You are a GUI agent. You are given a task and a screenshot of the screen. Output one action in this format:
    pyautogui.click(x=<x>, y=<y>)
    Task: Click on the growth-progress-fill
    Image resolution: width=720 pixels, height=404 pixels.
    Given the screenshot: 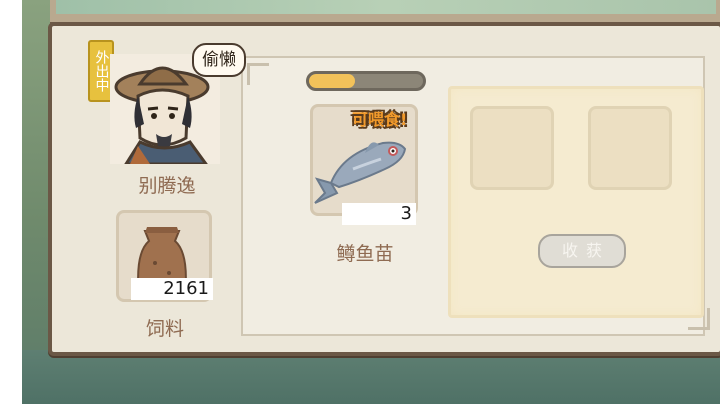 What is the action you would take?
    pyautogui.click(x=332, y=81)
    